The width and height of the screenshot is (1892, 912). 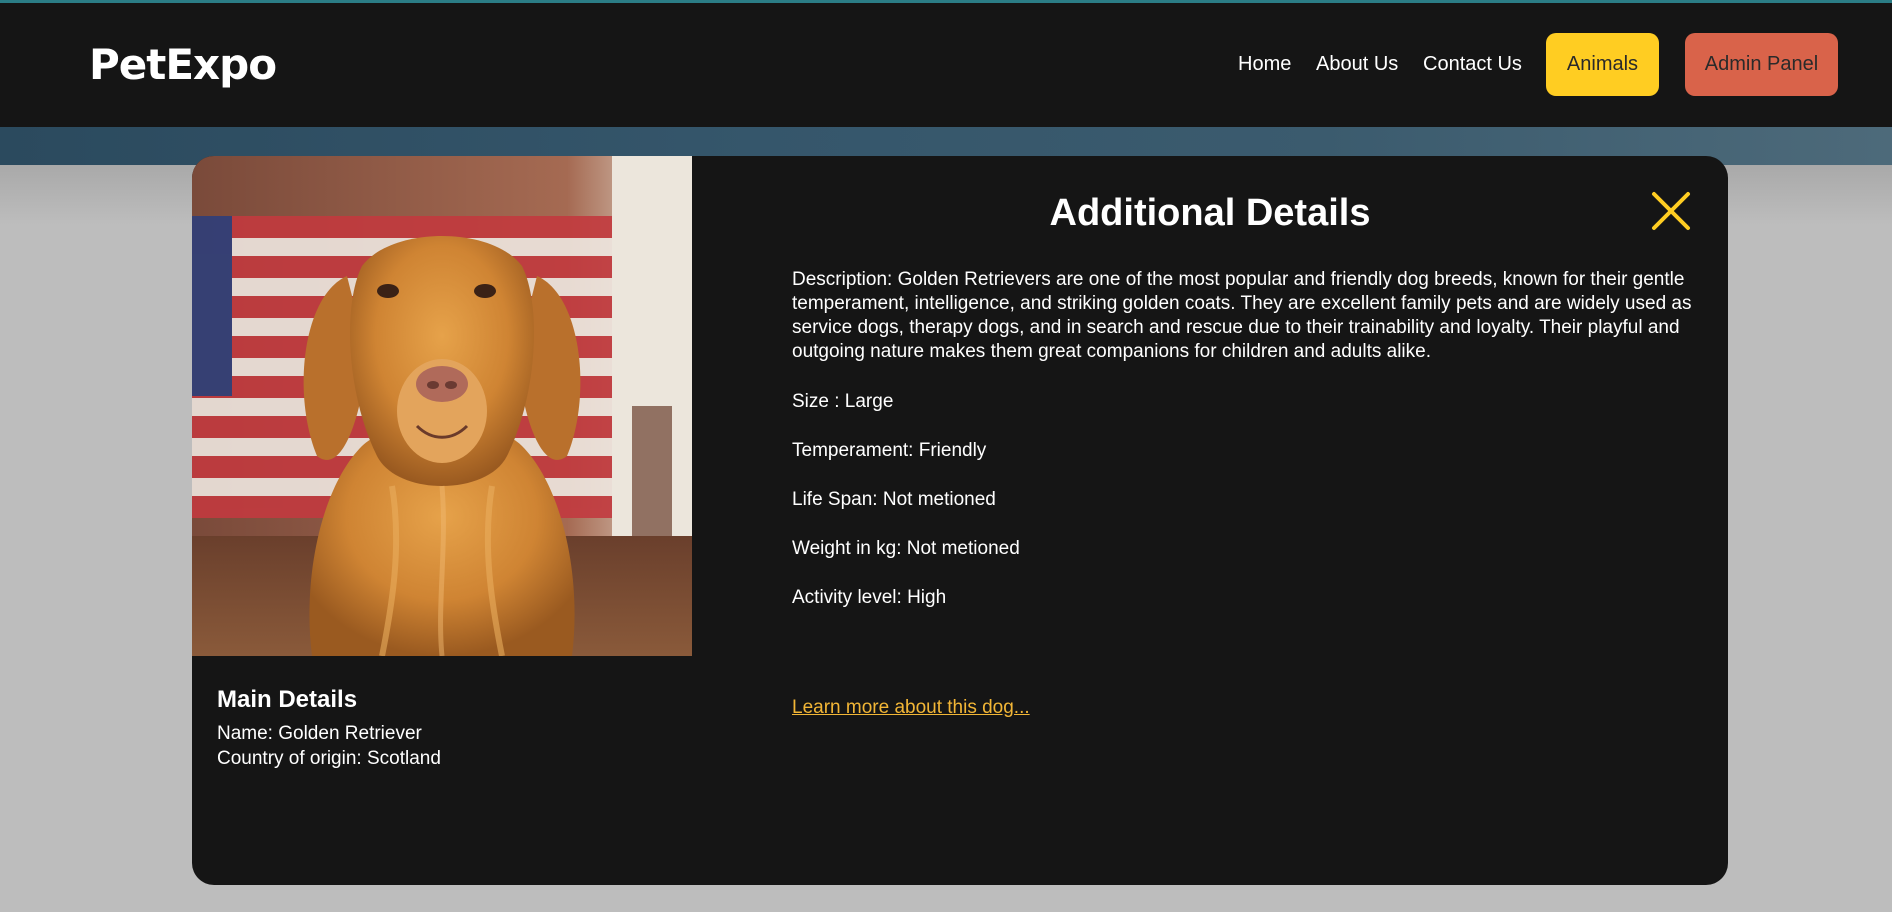 I want to click on life-span-detail: Life Span: Not metioned, so click(x=894, y=499).